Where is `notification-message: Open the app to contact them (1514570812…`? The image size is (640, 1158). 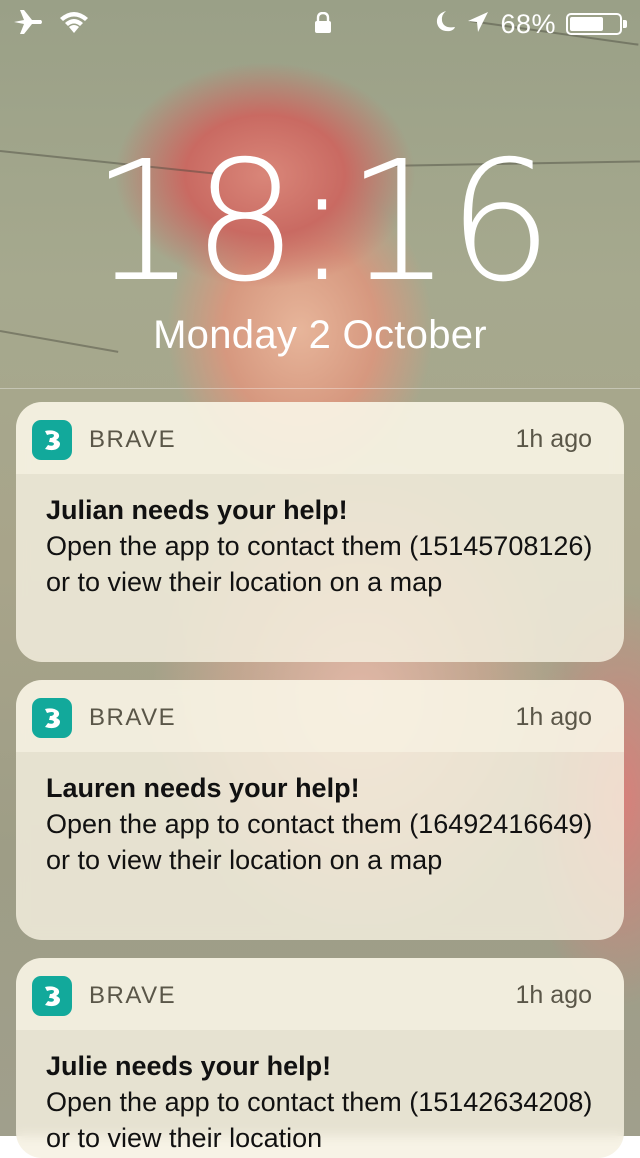 notification-message: Open the app to contact them (1514570812… is located at coordinates (319, 564).